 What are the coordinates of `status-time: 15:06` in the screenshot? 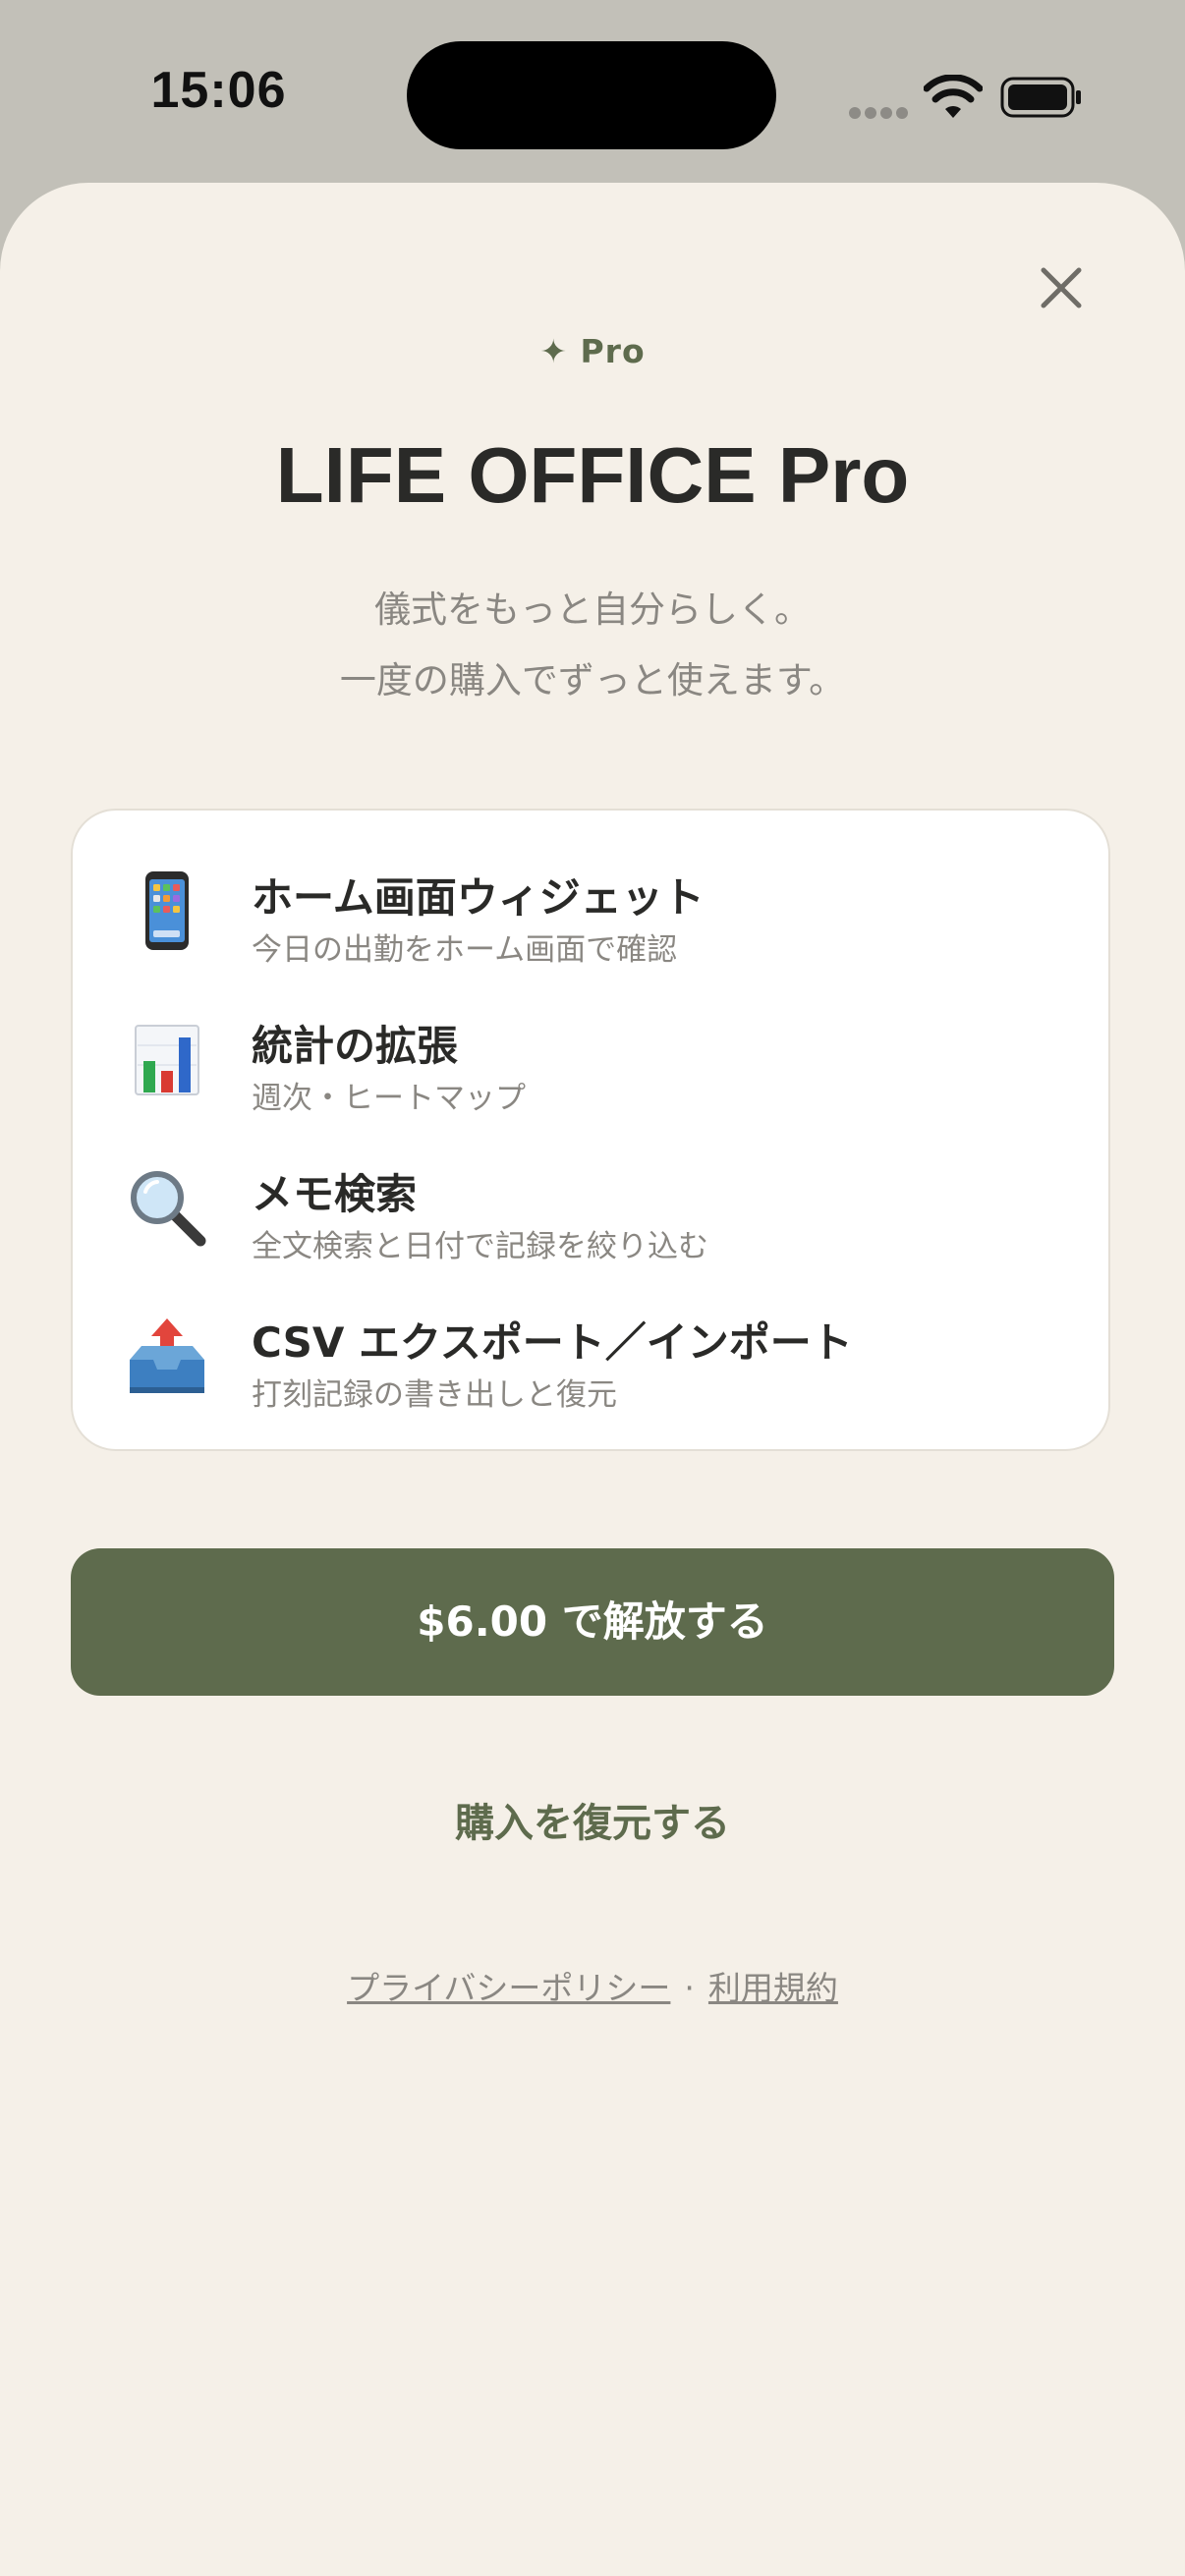 It's located at (219, 90).